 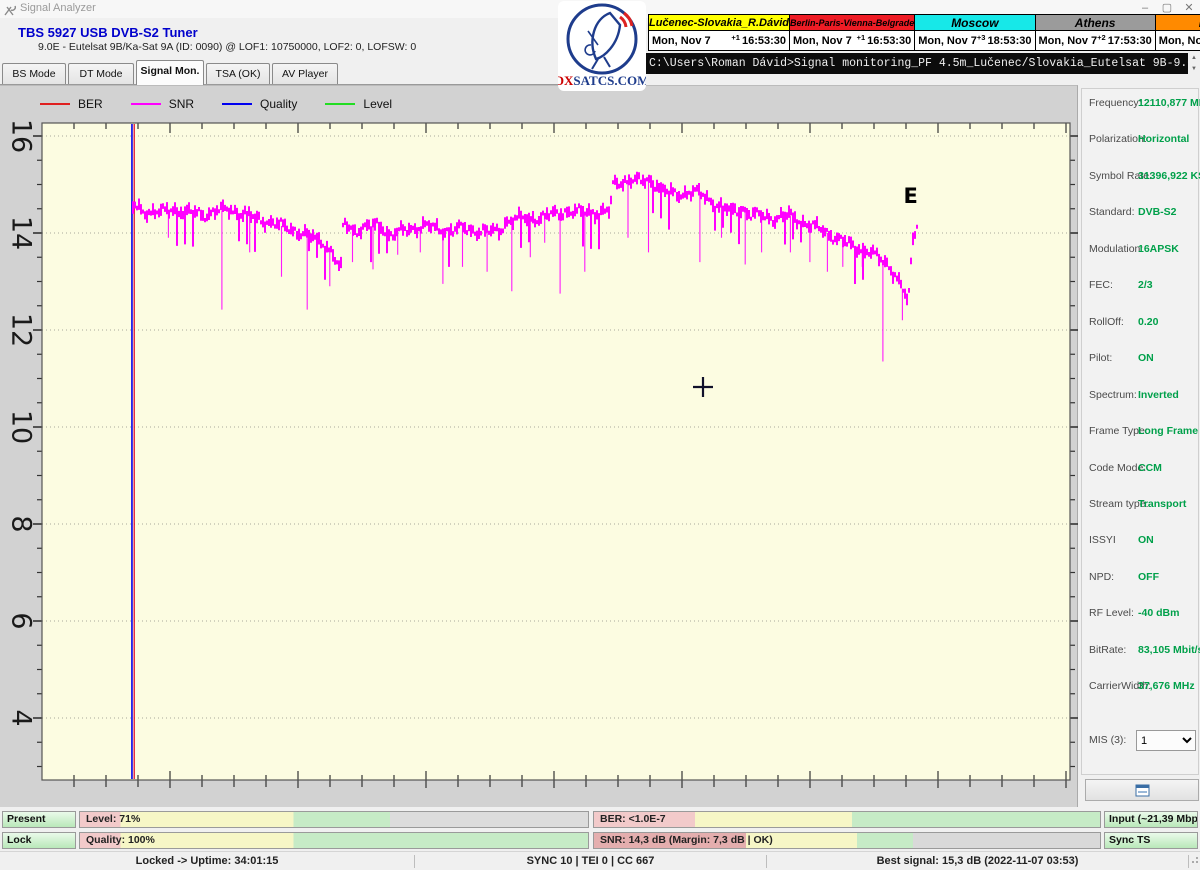 I want to click on param-row-issyi: ISSYI ON, so click(x=1140, y=541).